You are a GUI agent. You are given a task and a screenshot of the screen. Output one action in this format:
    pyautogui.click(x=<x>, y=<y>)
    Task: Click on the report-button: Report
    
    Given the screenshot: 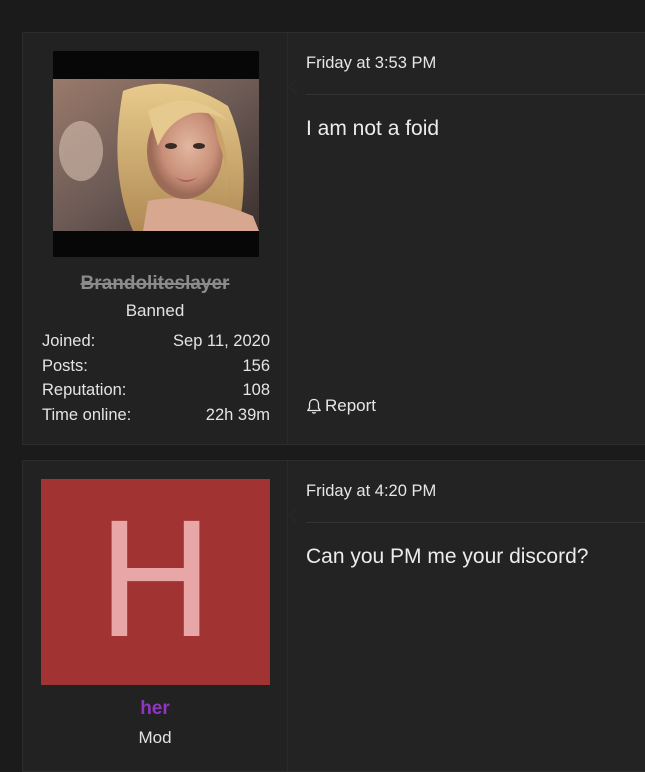 What is the action you would take?
    pyautogui.click(x=341, y=406)
    